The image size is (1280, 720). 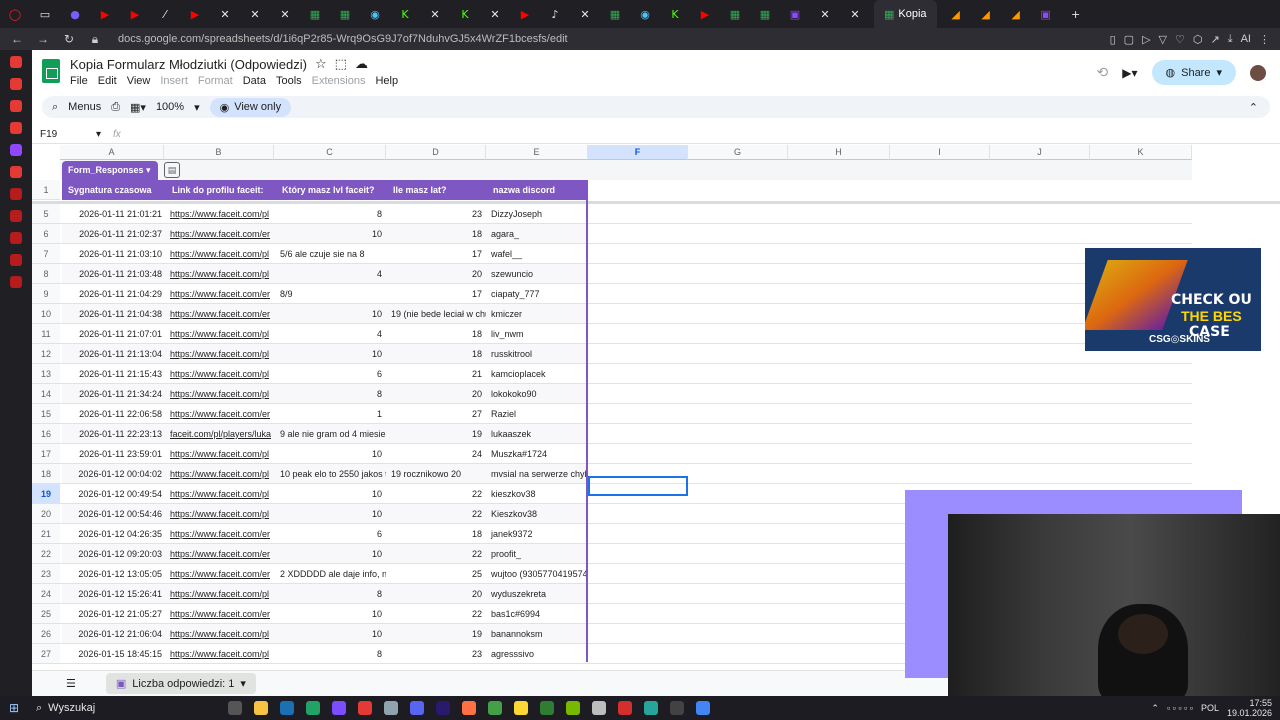 What do you see at coordinates (417, 708) in the screenshot?
I see `discord-icon` at bounding box center [417, 708].